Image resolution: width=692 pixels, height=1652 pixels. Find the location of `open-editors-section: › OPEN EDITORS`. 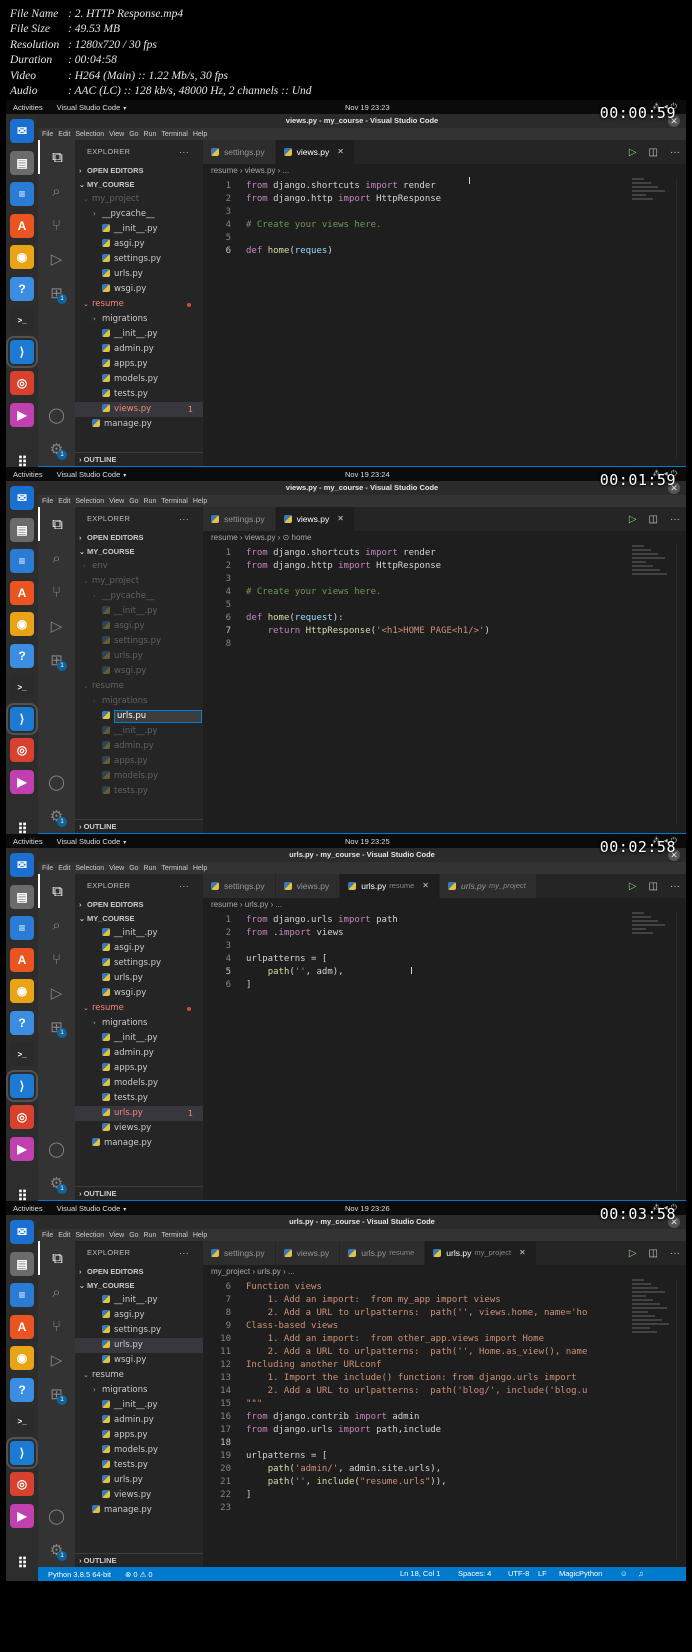

open-editors-section: › OPEN EDITORS is located at coordinates (139, 538).